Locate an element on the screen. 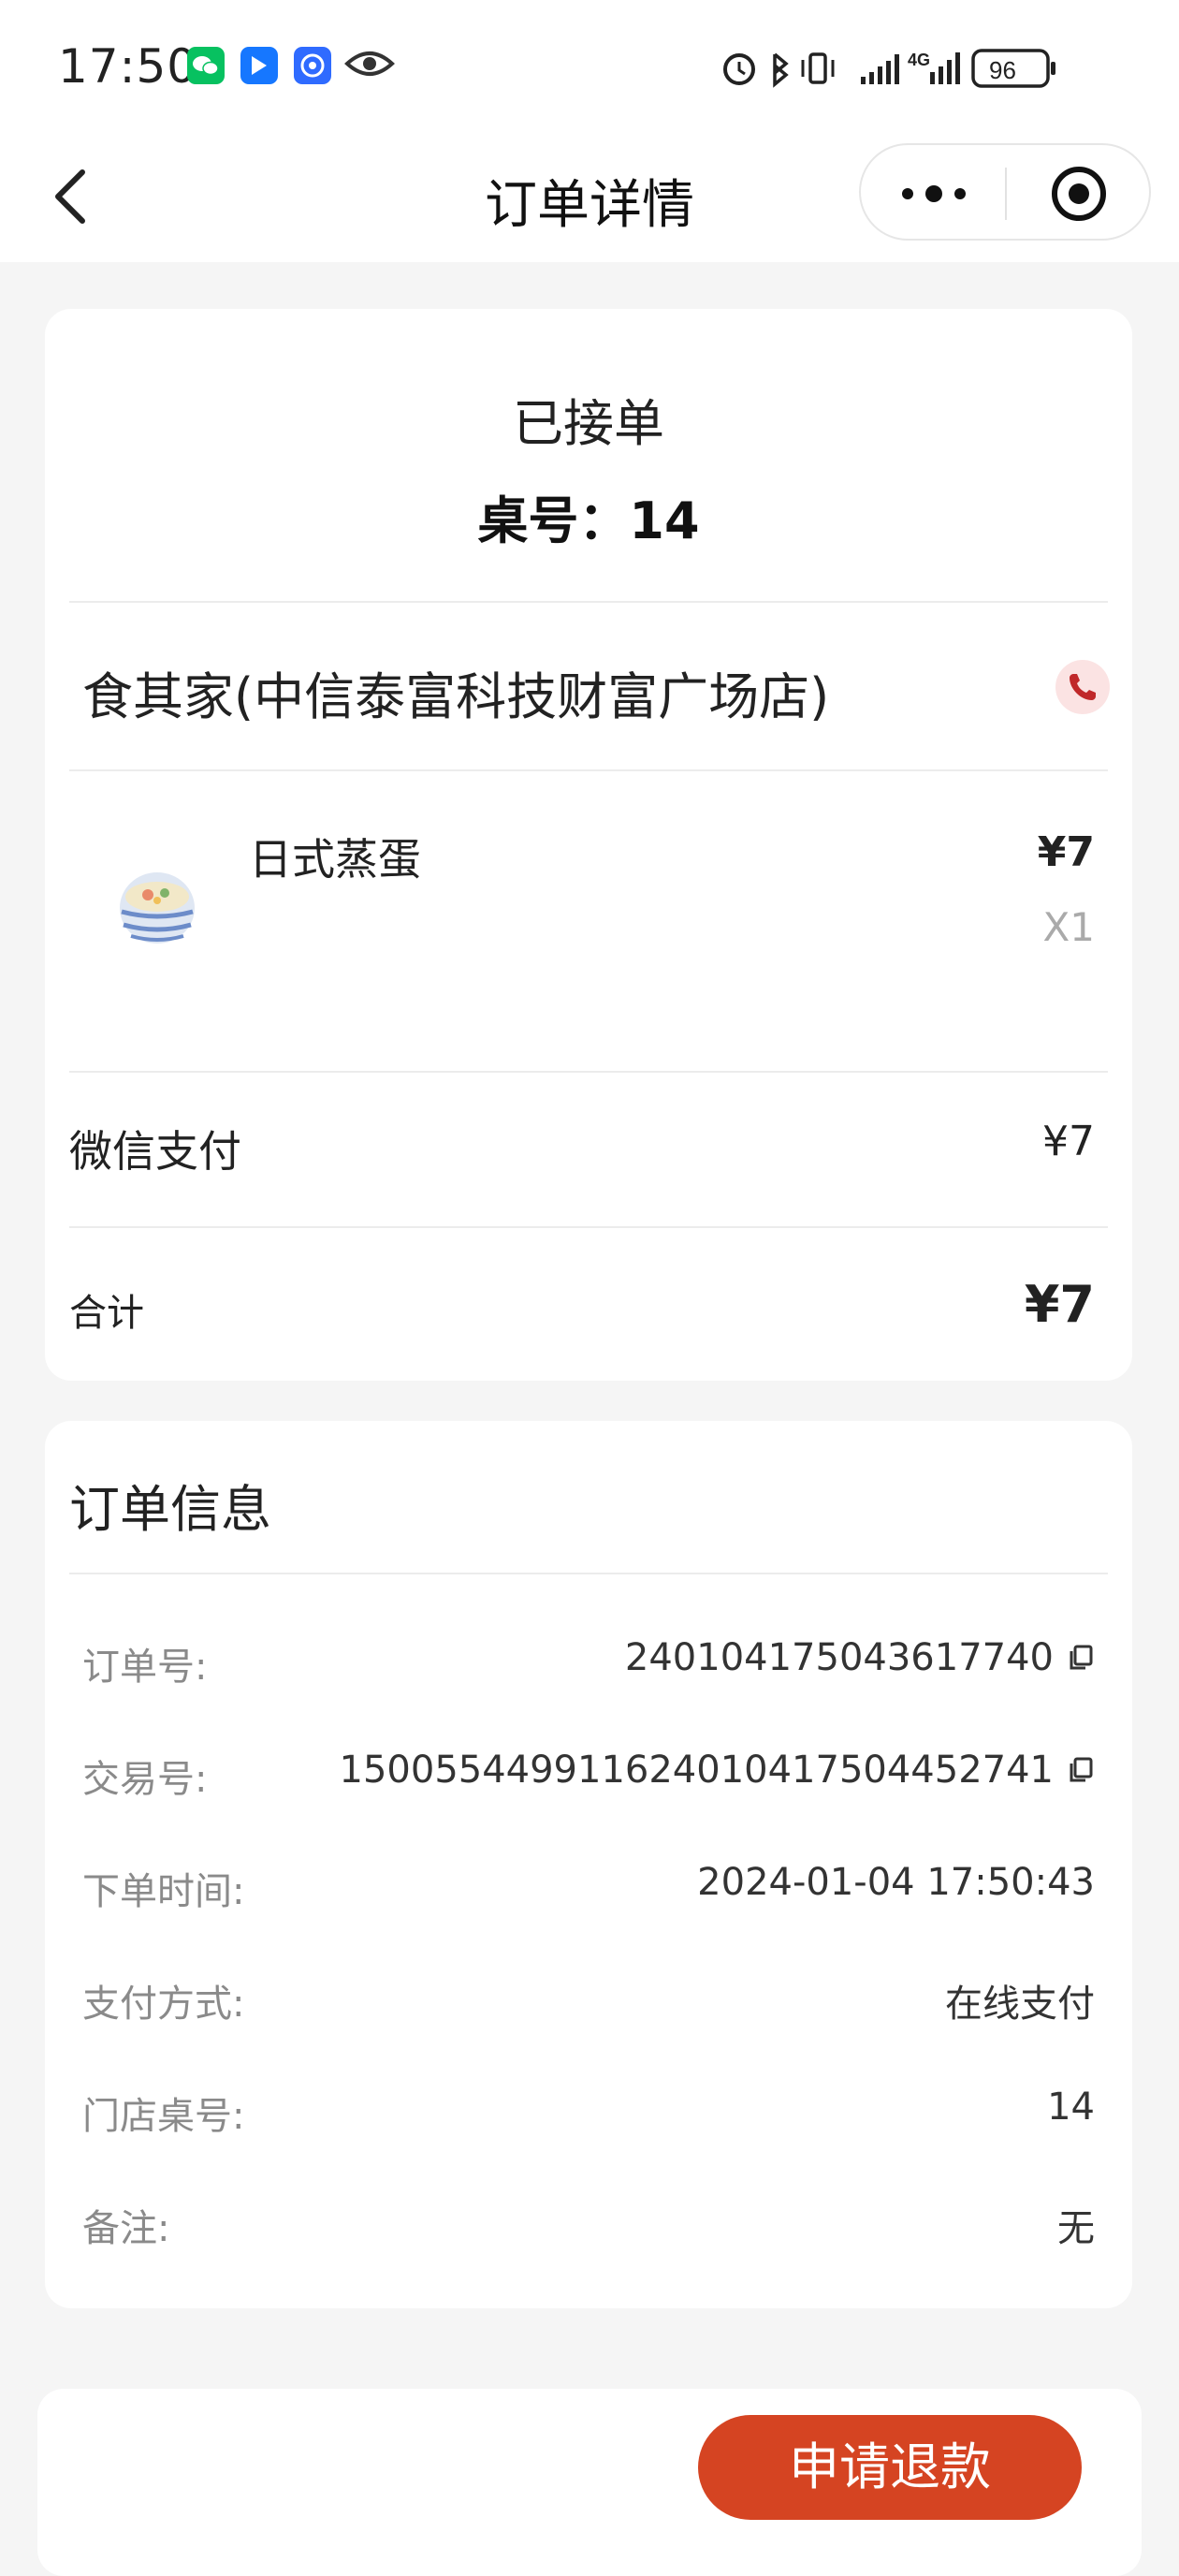 The height and width of the screenshot is (2576, 1179). total-amount: ¥7 is located at coordinates (1059, 1304).